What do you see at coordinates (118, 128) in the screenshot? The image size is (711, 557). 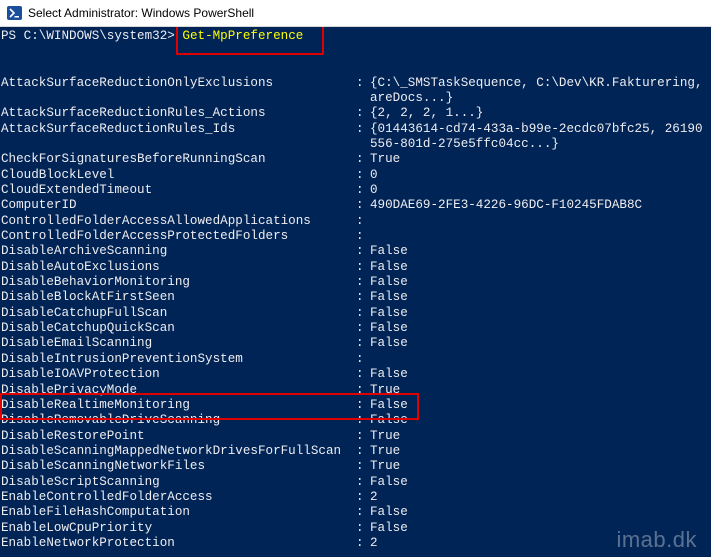 I see `property-name: AttackSurfaceReductionRules_Ids` at bounding box center [118, 128].